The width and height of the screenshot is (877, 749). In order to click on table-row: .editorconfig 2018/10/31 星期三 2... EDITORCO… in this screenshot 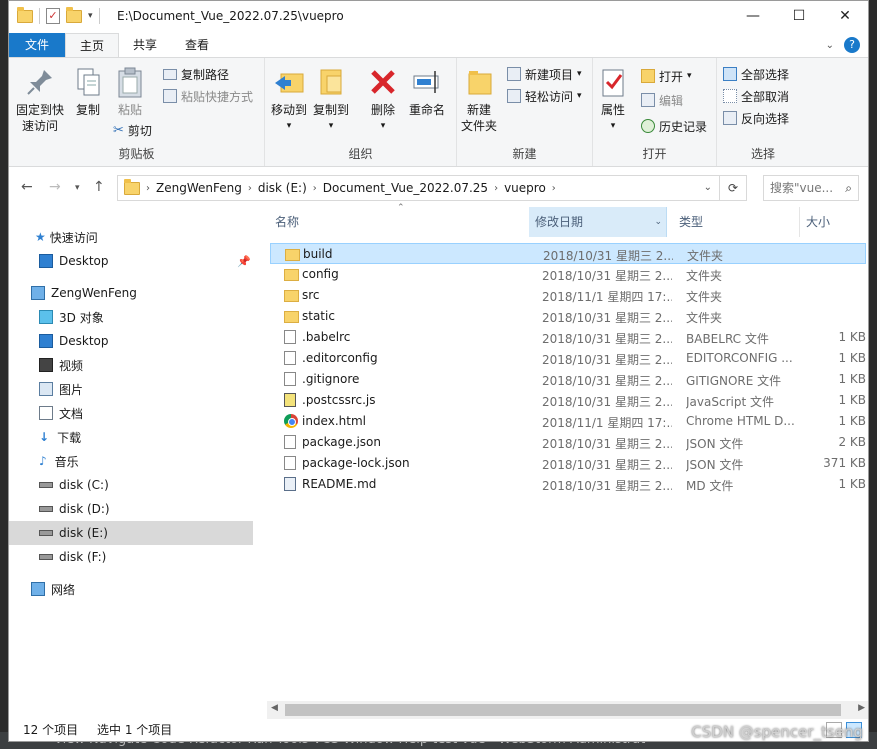, I will do `click(568, 358)`.